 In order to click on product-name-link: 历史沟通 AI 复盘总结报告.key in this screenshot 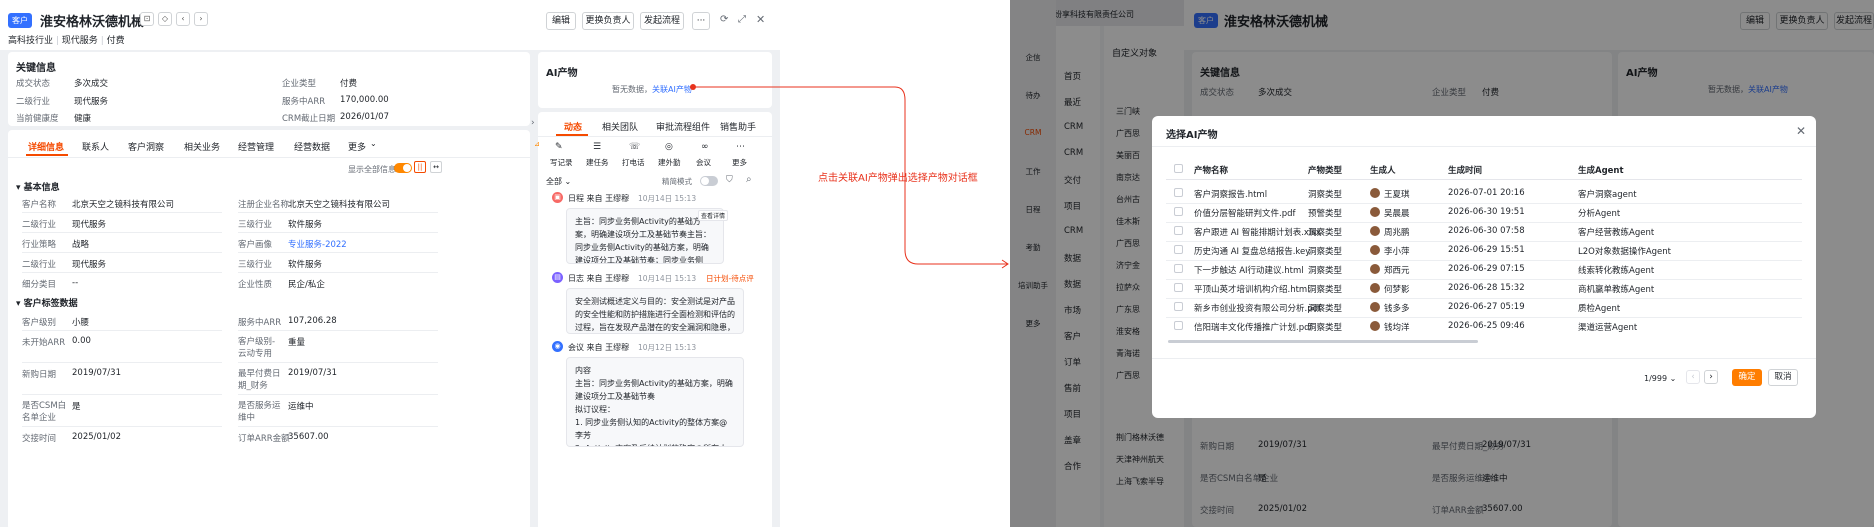, I will do `click(1252, 251)`.